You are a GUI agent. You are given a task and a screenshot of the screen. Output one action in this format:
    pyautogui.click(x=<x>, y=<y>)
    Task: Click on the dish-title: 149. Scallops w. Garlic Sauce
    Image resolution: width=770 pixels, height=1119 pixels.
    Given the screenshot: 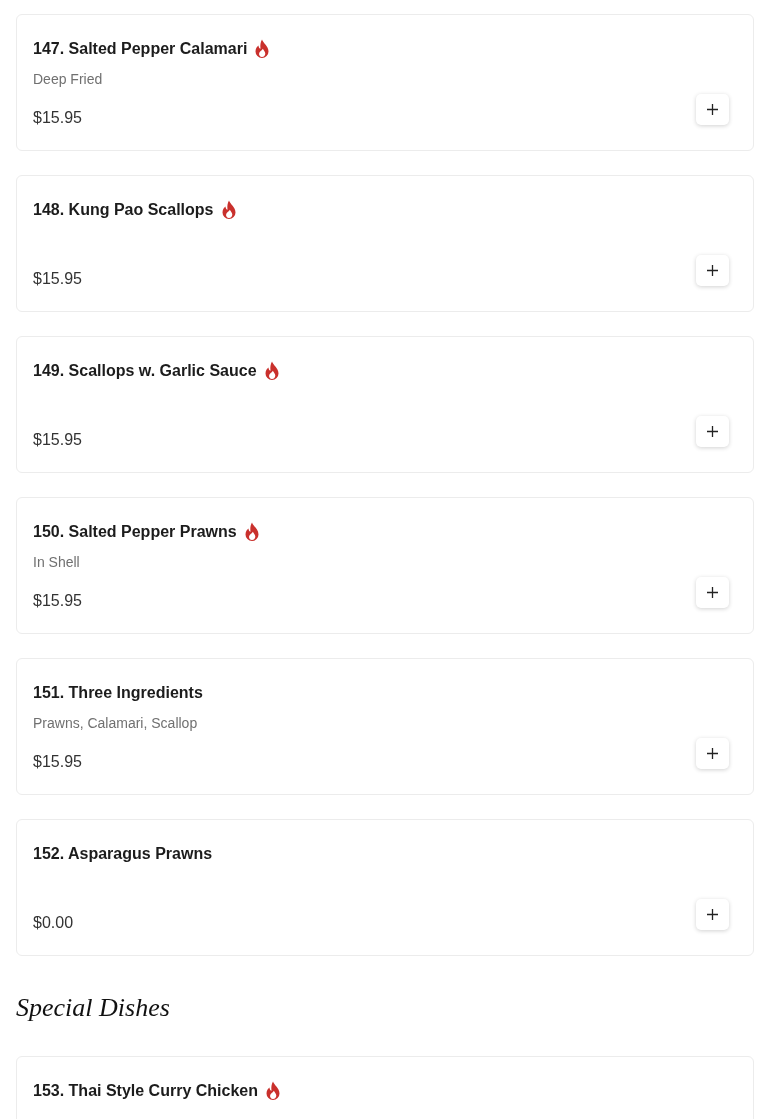 What is the action you would take?
    pyautogui.click(x=145, y=371)
    